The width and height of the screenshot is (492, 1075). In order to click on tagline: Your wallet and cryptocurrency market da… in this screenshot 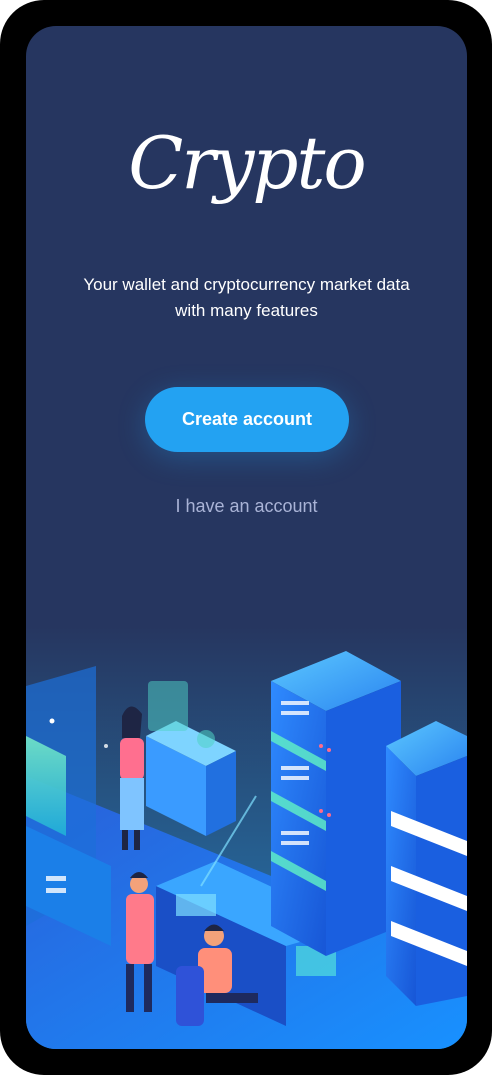, I will do `click(246, 298)`.